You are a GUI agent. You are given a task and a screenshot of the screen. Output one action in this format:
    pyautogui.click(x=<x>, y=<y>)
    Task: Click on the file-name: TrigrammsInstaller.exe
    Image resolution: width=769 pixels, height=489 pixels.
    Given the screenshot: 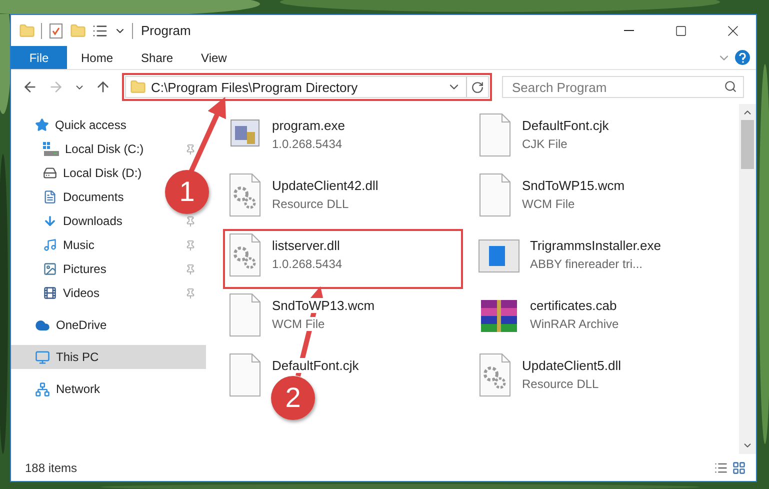 What is the action you would take?
    pyautogui.click(x=595, y=245)
    